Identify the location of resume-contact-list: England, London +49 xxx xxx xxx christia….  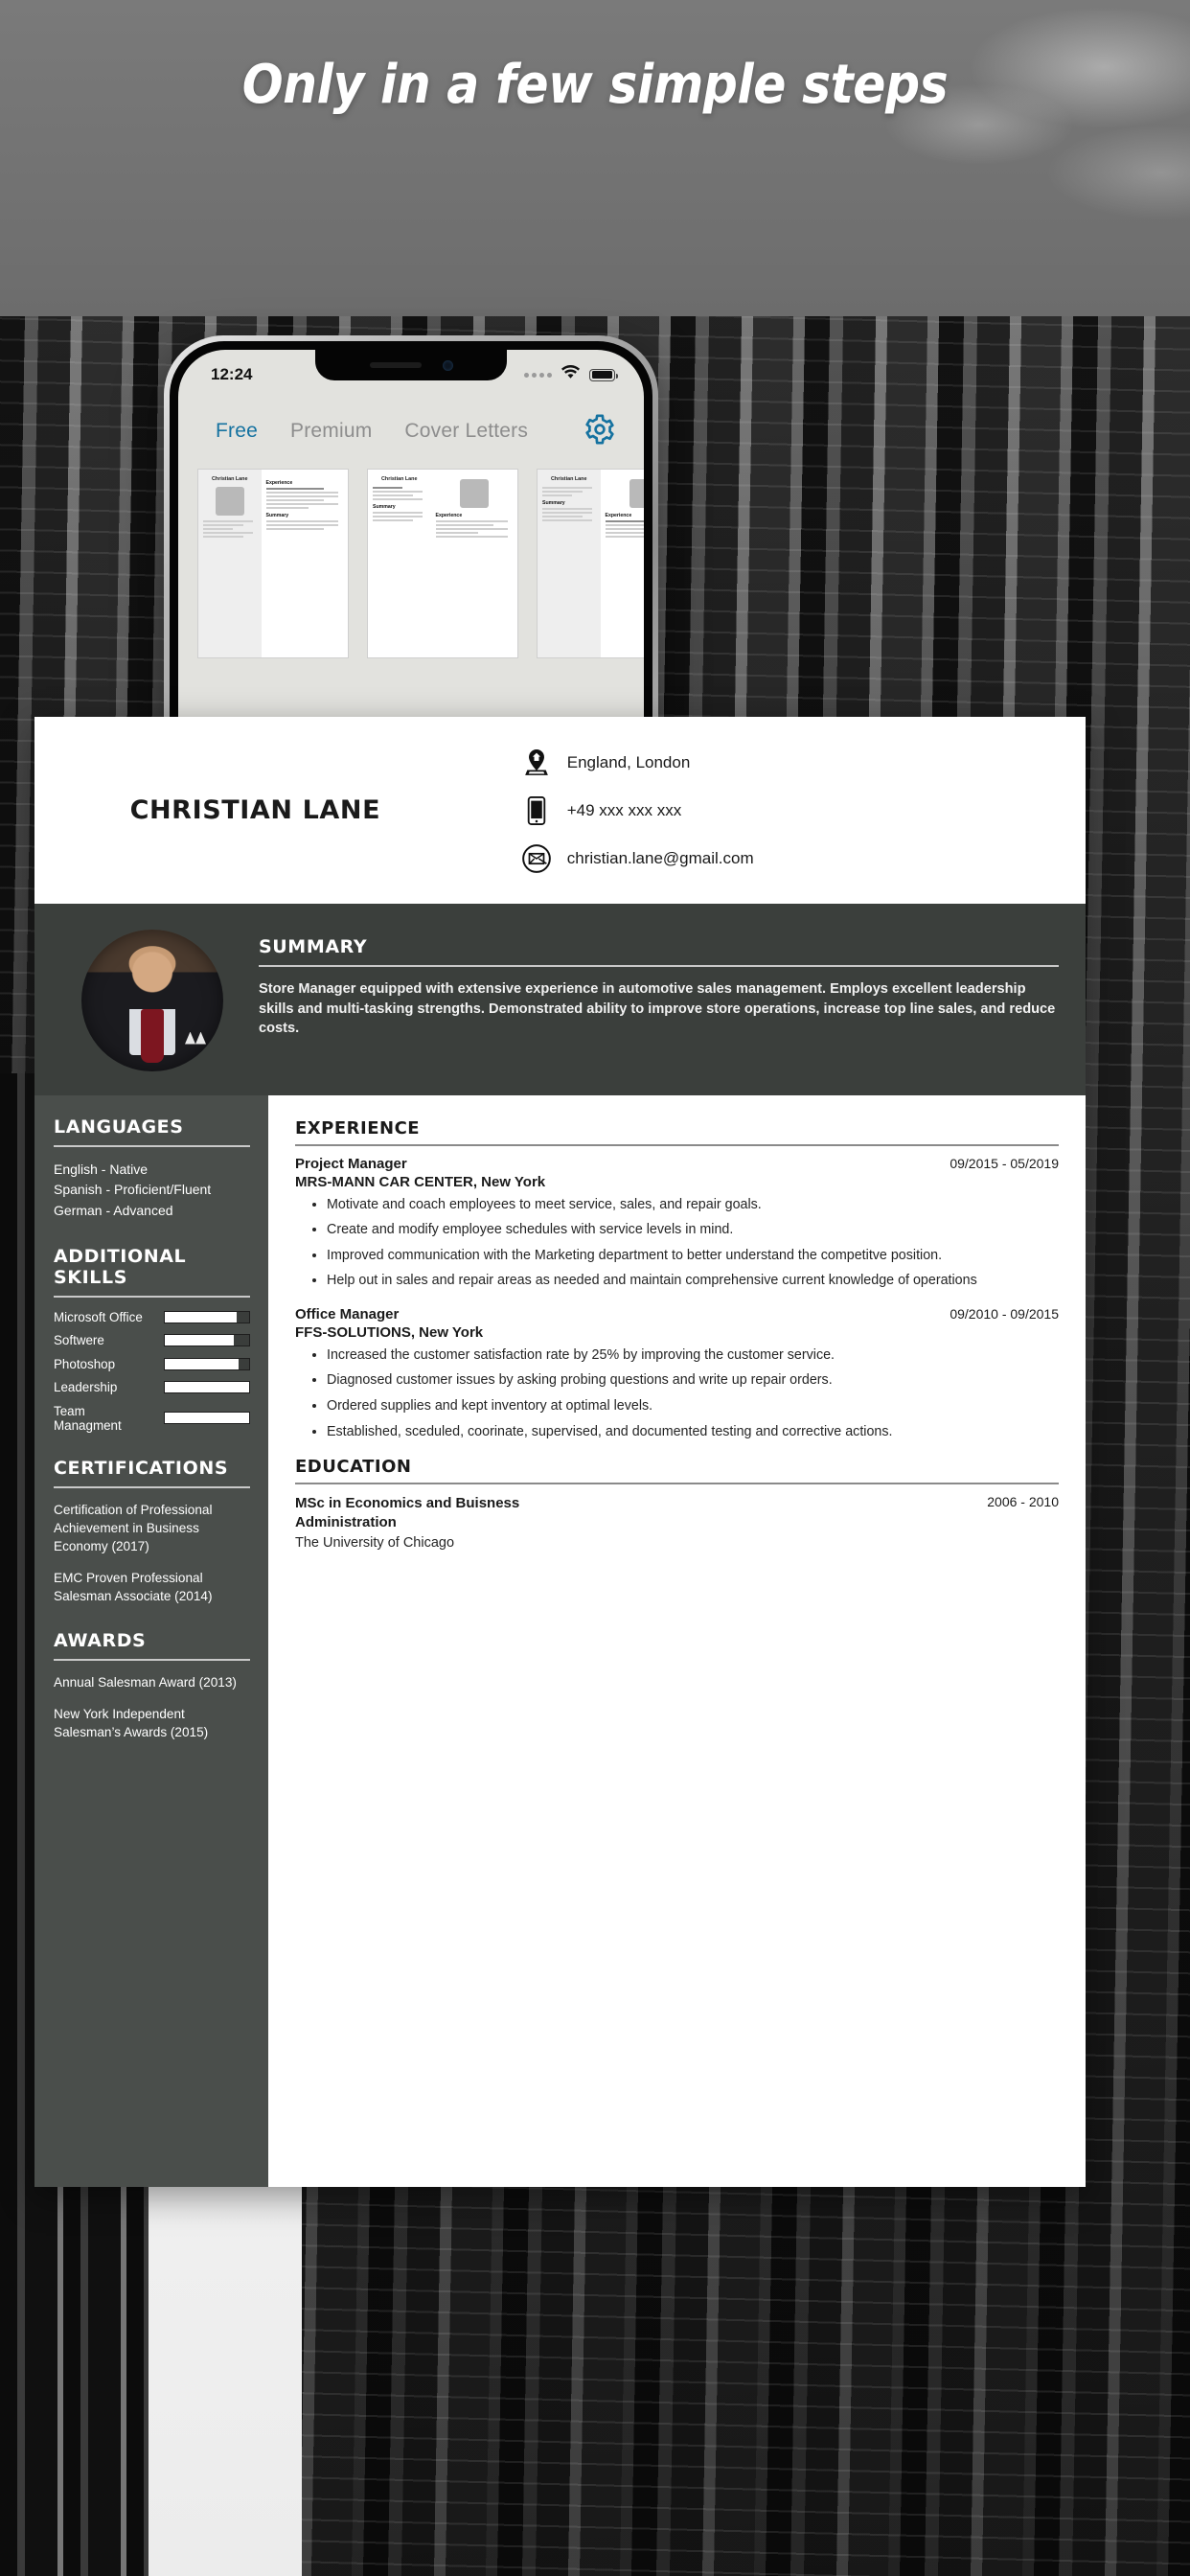
(781, 810).